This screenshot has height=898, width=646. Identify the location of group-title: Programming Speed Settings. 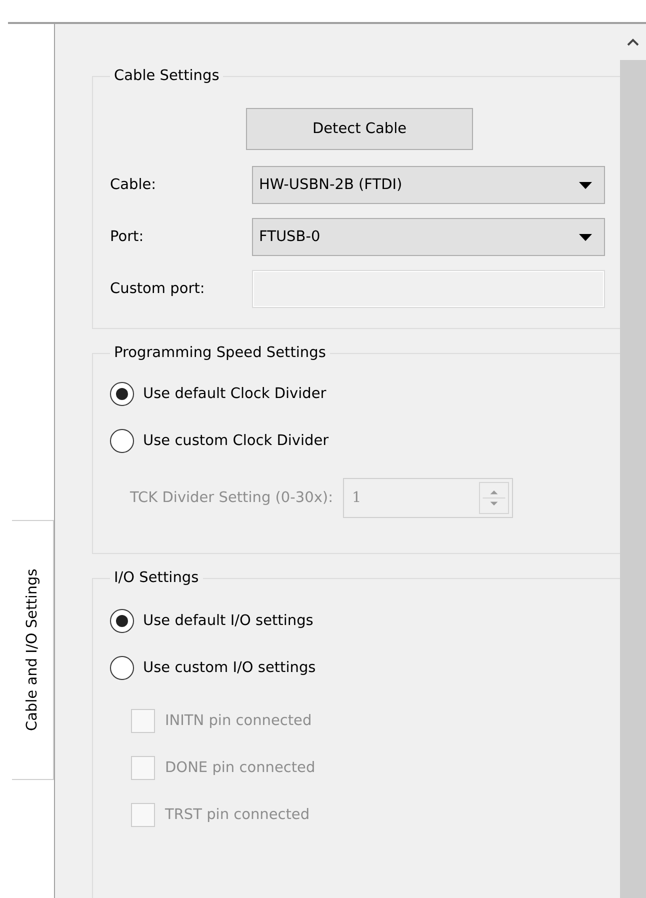
(220, 353).